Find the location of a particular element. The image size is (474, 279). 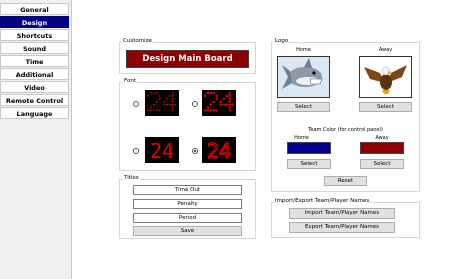

titles-save-button: Save is located at coordinates (187, 231).